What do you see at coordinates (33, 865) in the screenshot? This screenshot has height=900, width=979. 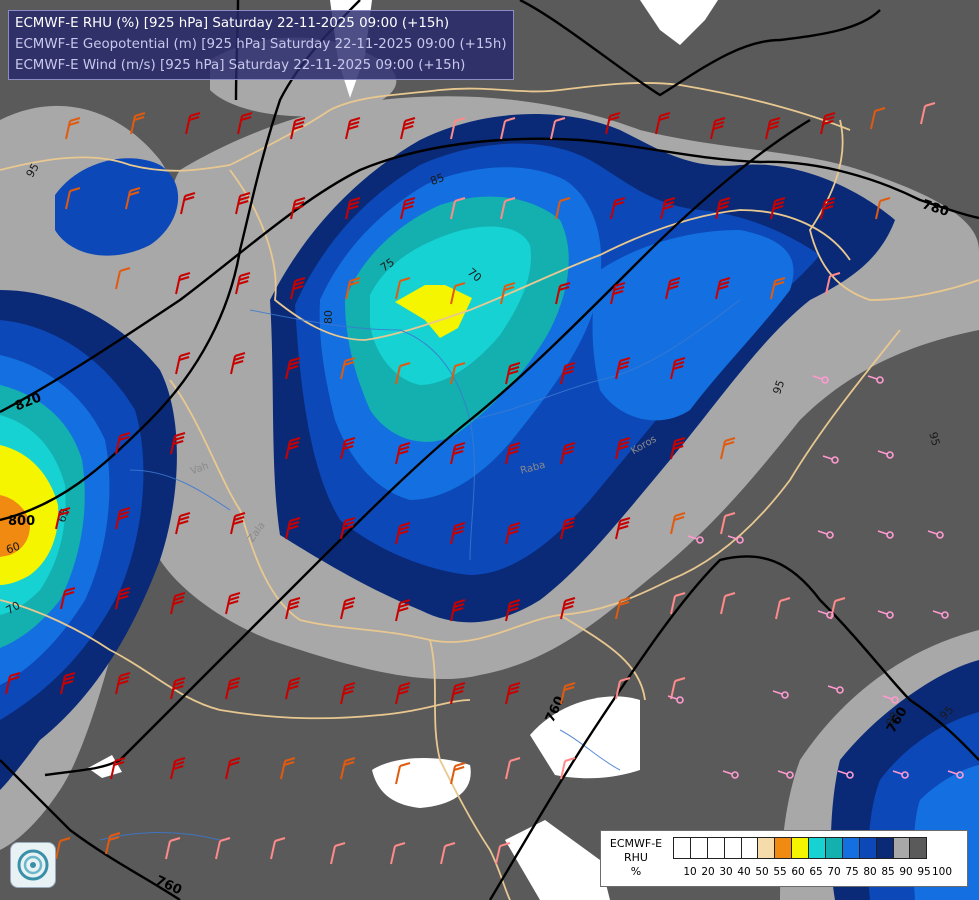 I see `ecmwf-logo-icon` at bounding box center [33, 865].